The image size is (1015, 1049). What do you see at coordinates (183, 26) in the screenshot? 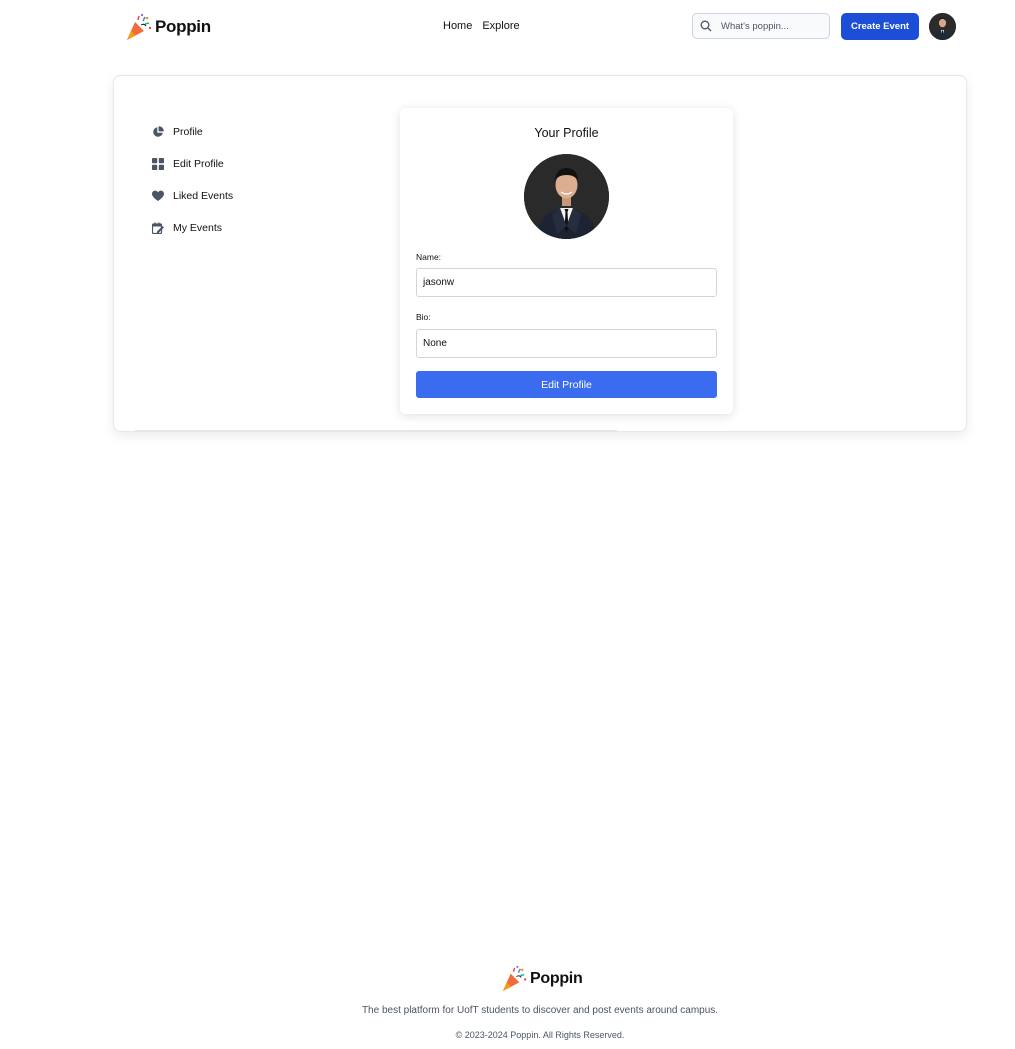
I see `brand-name: Poppin` at bounding box center [183, 26].